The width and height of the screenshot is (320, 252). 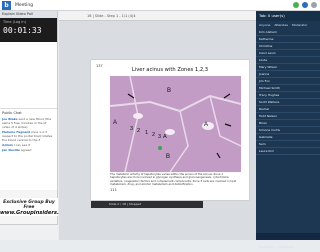 What do you see at coordinates (288, 81) in the screenshot?
I see `participant-row: Jim Fox` at bounding box center [288, 81].